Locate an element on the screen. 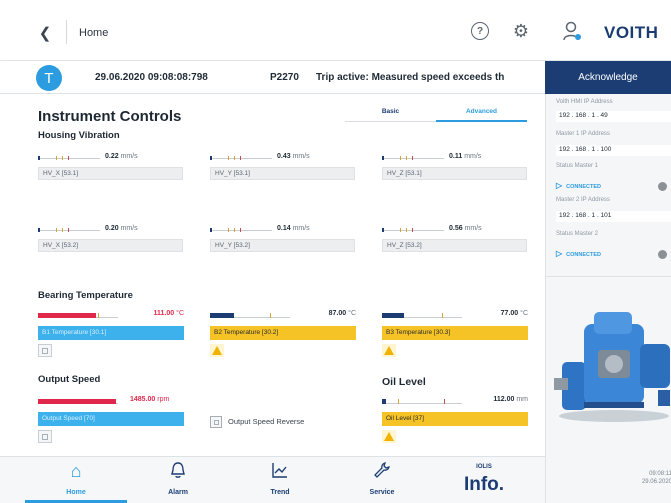 This screenshot has height=503, width=671. temperature-gauge: 77.00 °C B3 Temperature [30.3] is located at coordinates (455, 336).